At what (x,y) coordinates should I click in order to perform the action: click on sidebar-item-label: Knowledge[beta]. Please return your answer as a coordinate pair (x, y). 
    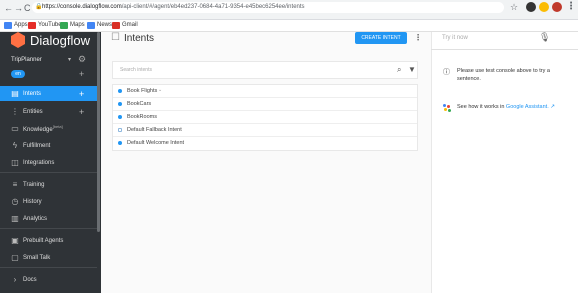
    Looking at the image, I should click on (43, 128).